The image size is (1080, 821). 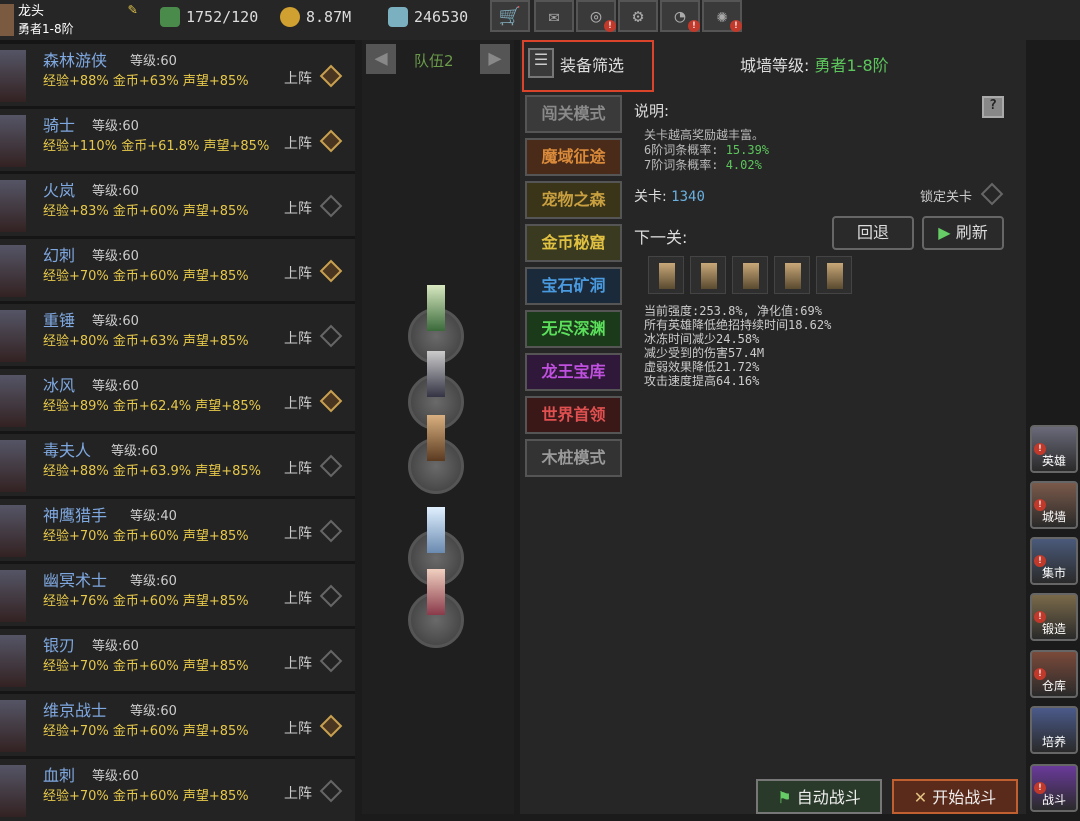 I want to click on back-button: 回退, so click(x=873, y=233).